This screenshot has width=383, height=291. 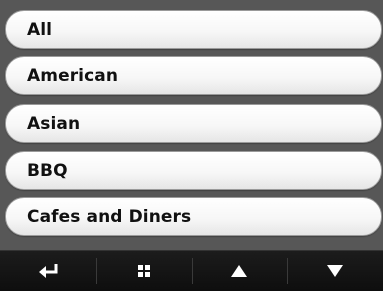 I want to click on category-item-asian: Asian, so click(x=193, y=123).